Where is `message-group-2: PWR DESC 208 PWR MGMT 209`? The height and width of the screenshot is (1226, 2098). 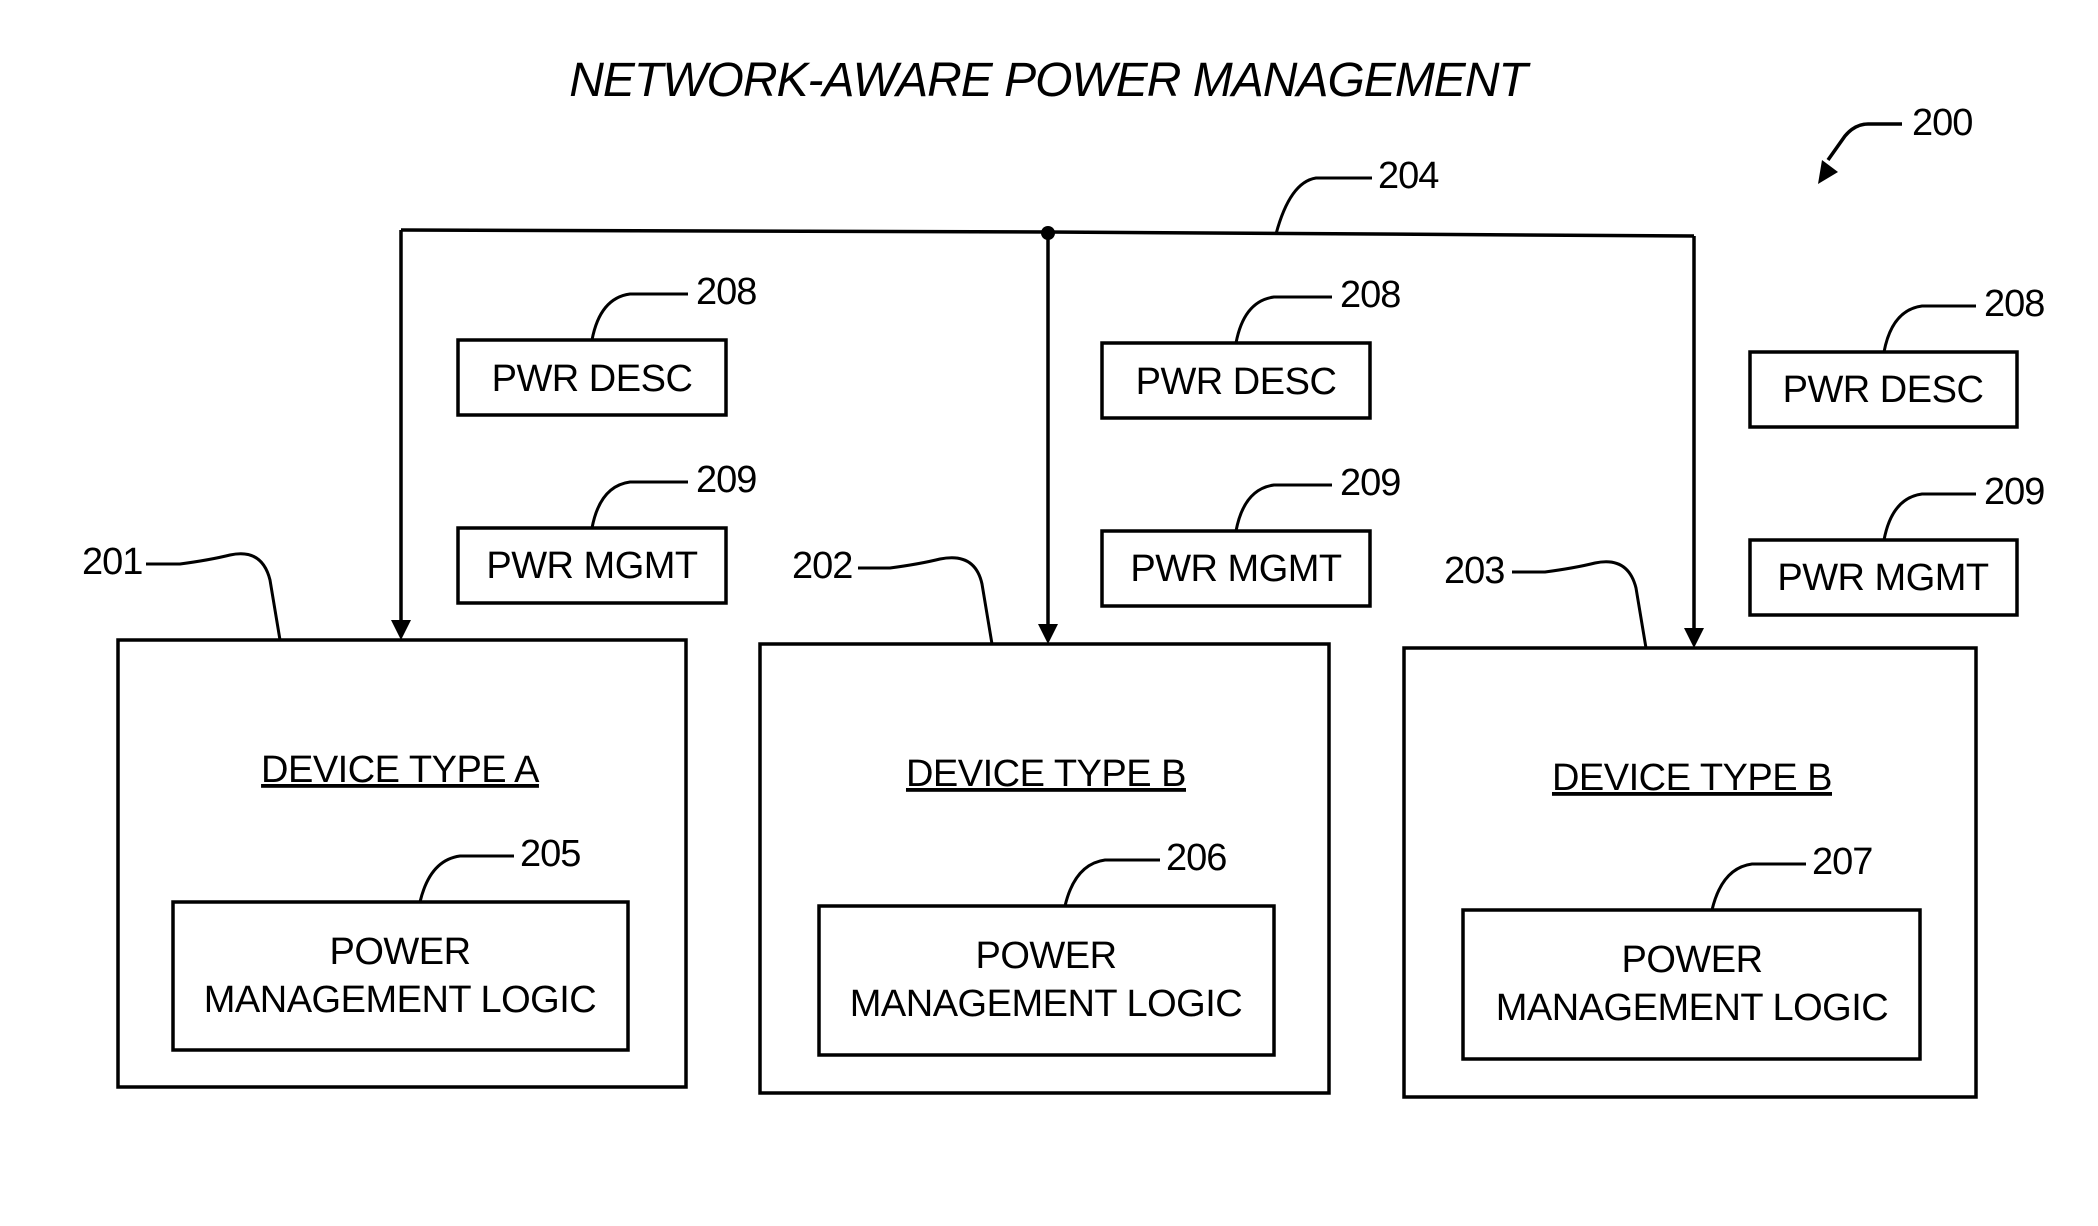
message-group-2: PWR DESC 208 PWR MGMT 209 is located at coordinates (1250, 441).